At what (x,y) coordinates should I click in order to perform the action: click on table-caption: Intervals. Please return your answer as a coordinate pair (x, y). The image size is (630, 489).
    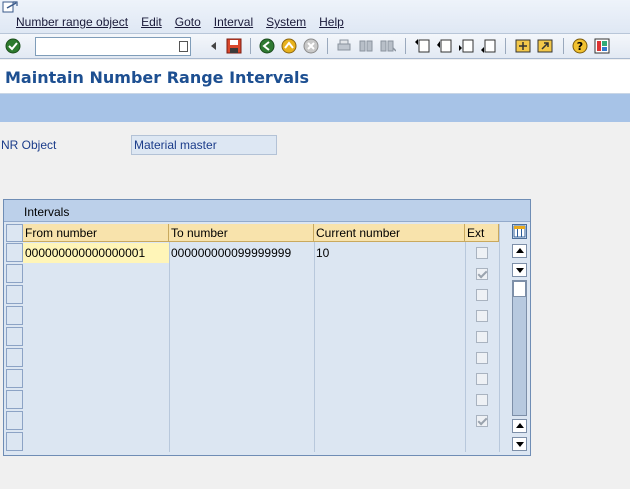
    Looking at the image, I should click on (47, 212).